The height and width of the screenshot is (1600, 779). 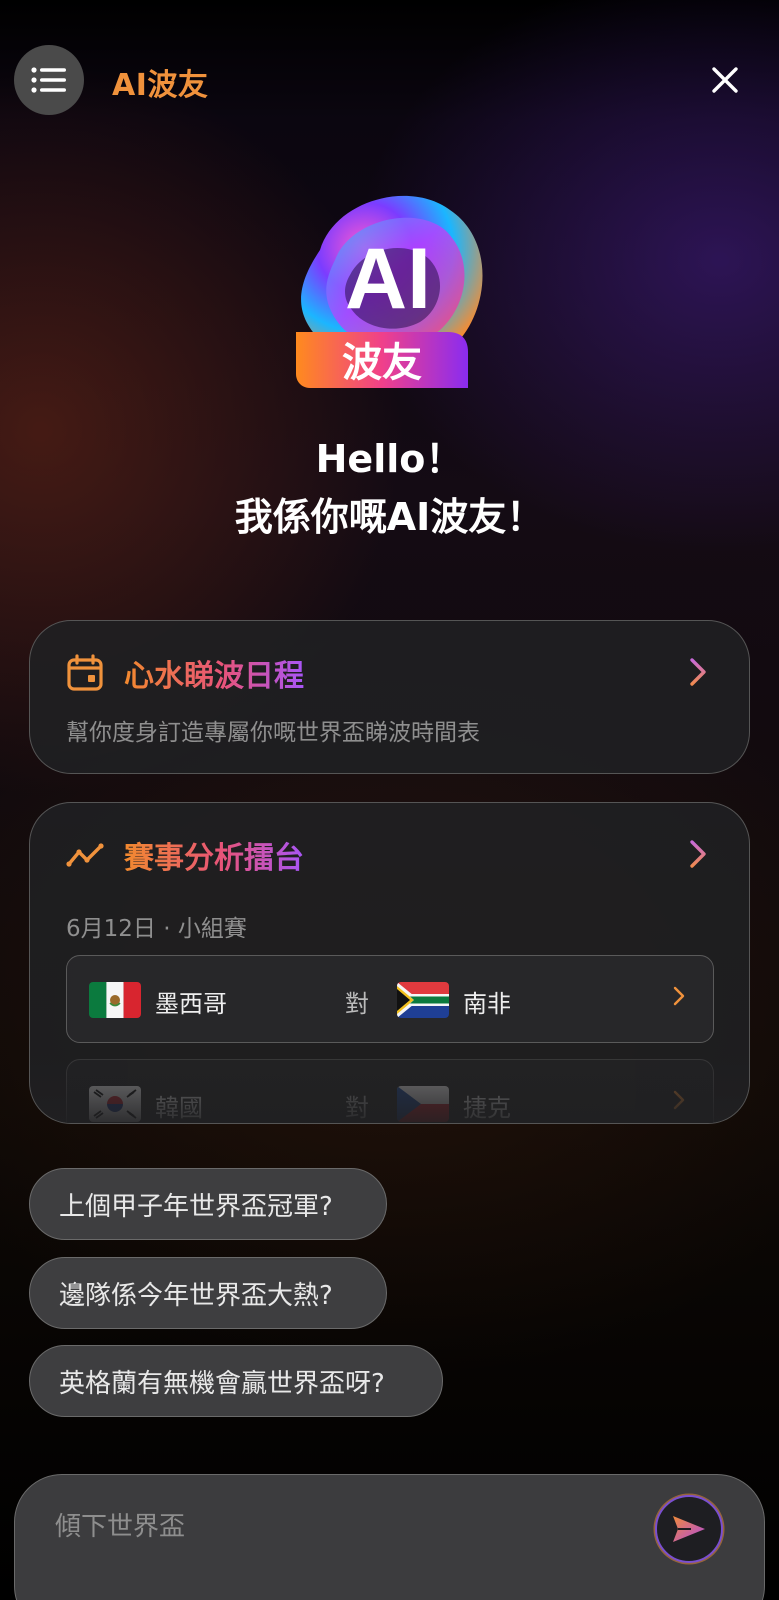 What do you see at coordinates (382, 363) in the screenshot?
I see `svg-text: 波友` at bounding box center [382, 363].